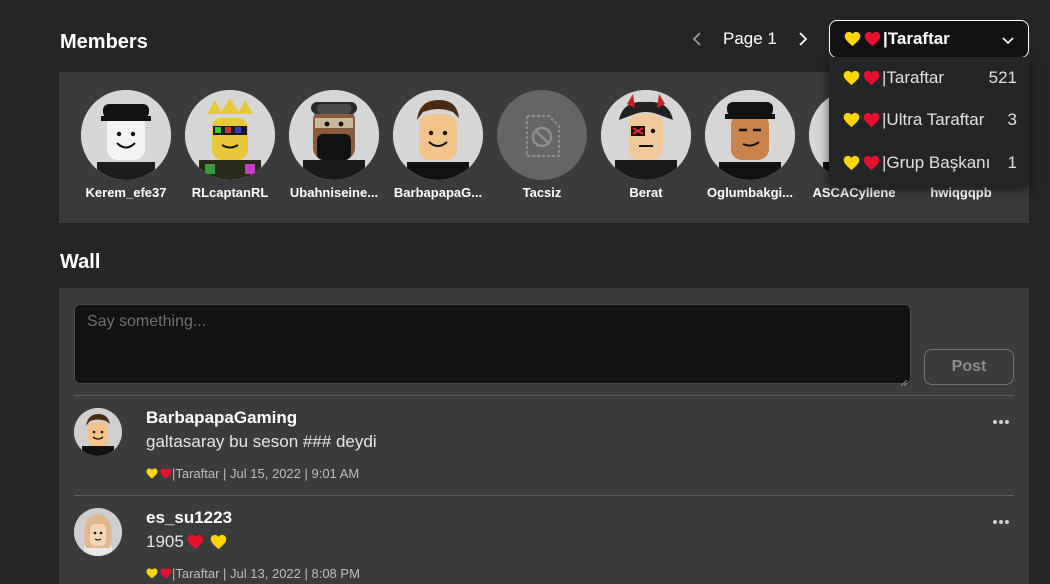  I want to click on image-unavailable-icon, so click(543, 136).